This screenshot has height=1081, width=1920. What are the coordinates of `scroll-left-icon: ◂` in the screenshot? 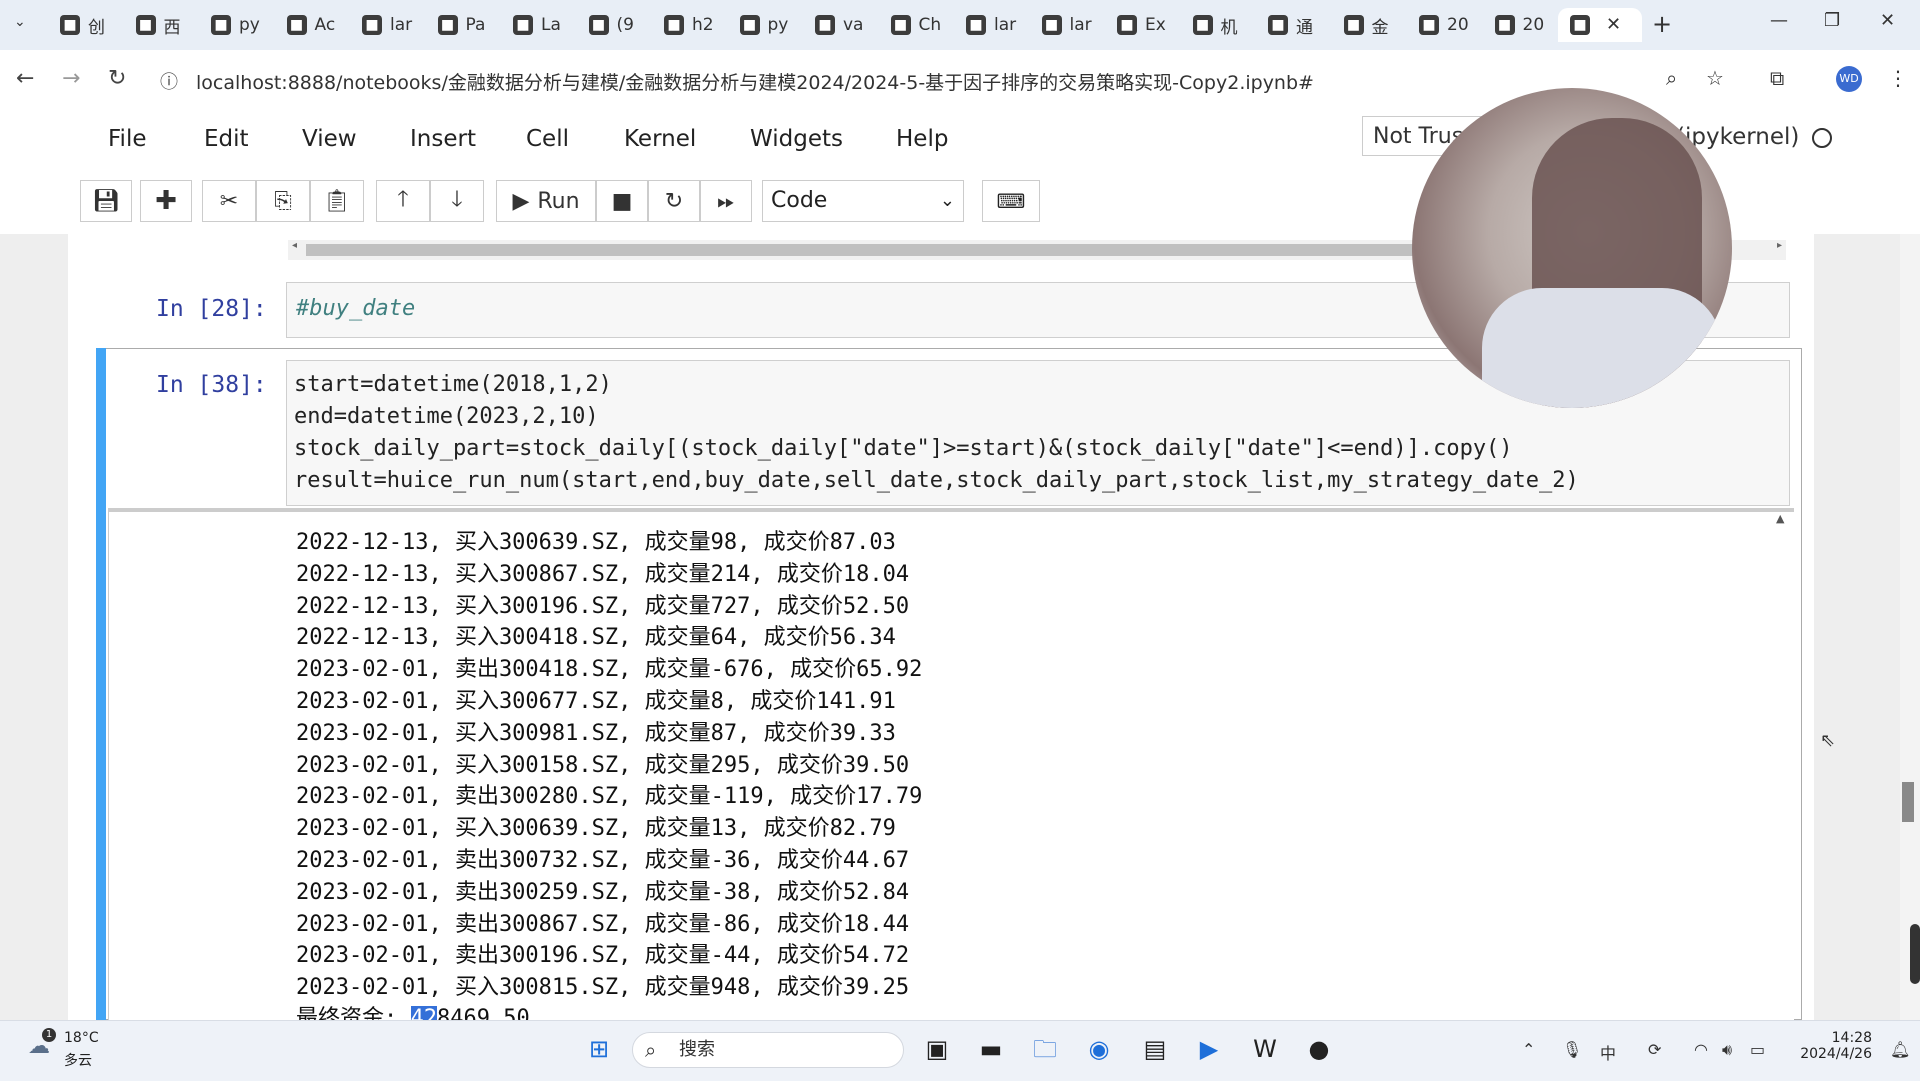 It's located at (294, 245).